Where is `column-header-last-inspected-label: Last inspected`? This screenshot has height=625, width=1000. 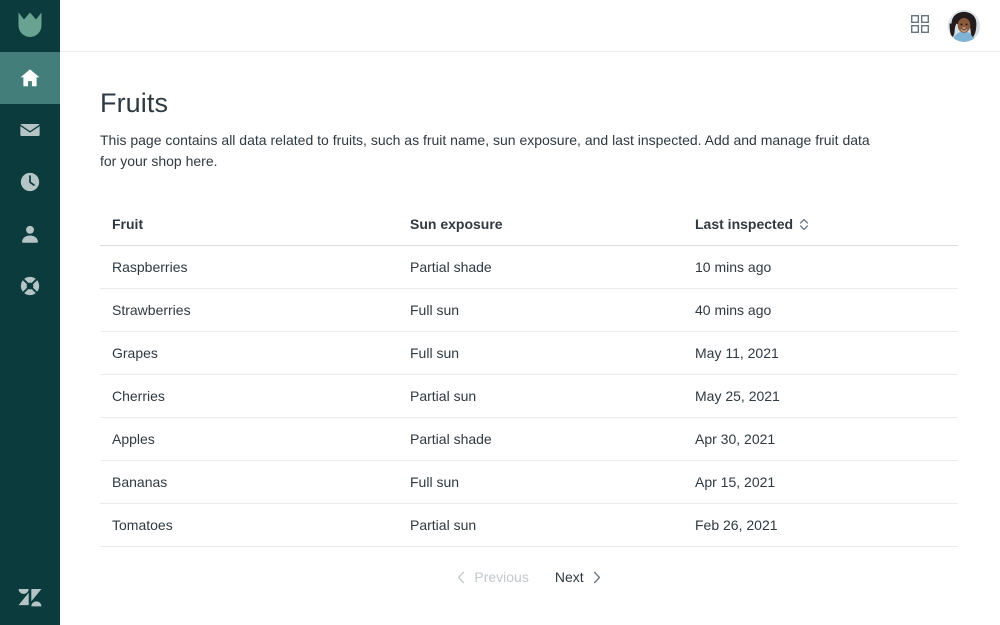
column-header-last-inspected-label: Last inspected is located at coordinates (744, 224).